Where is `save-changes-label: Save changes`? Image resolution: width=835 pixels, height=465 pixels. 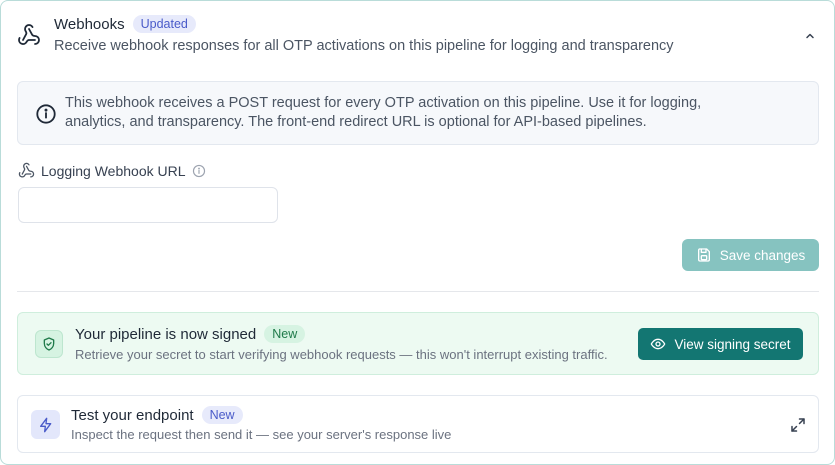 save-changes-label: Save changes is located at coordinates (762, 255).